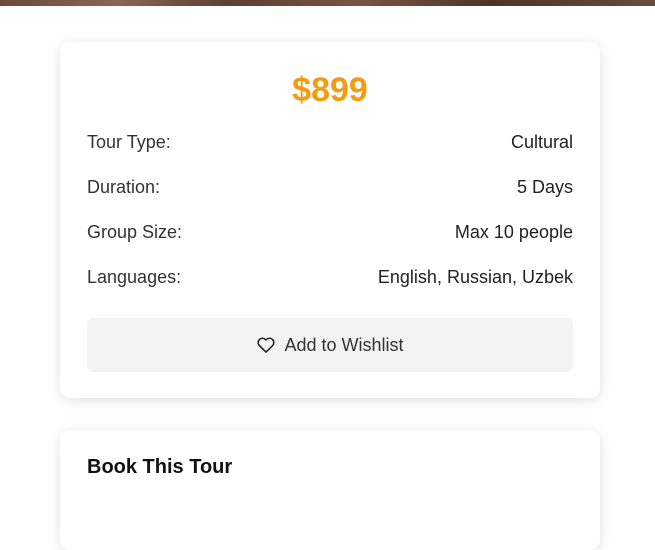 This screenshot has height=550, width=655. Describe the element at coordinates (327, 3) in the screenshot. I see `hero-image-strip` at that location.